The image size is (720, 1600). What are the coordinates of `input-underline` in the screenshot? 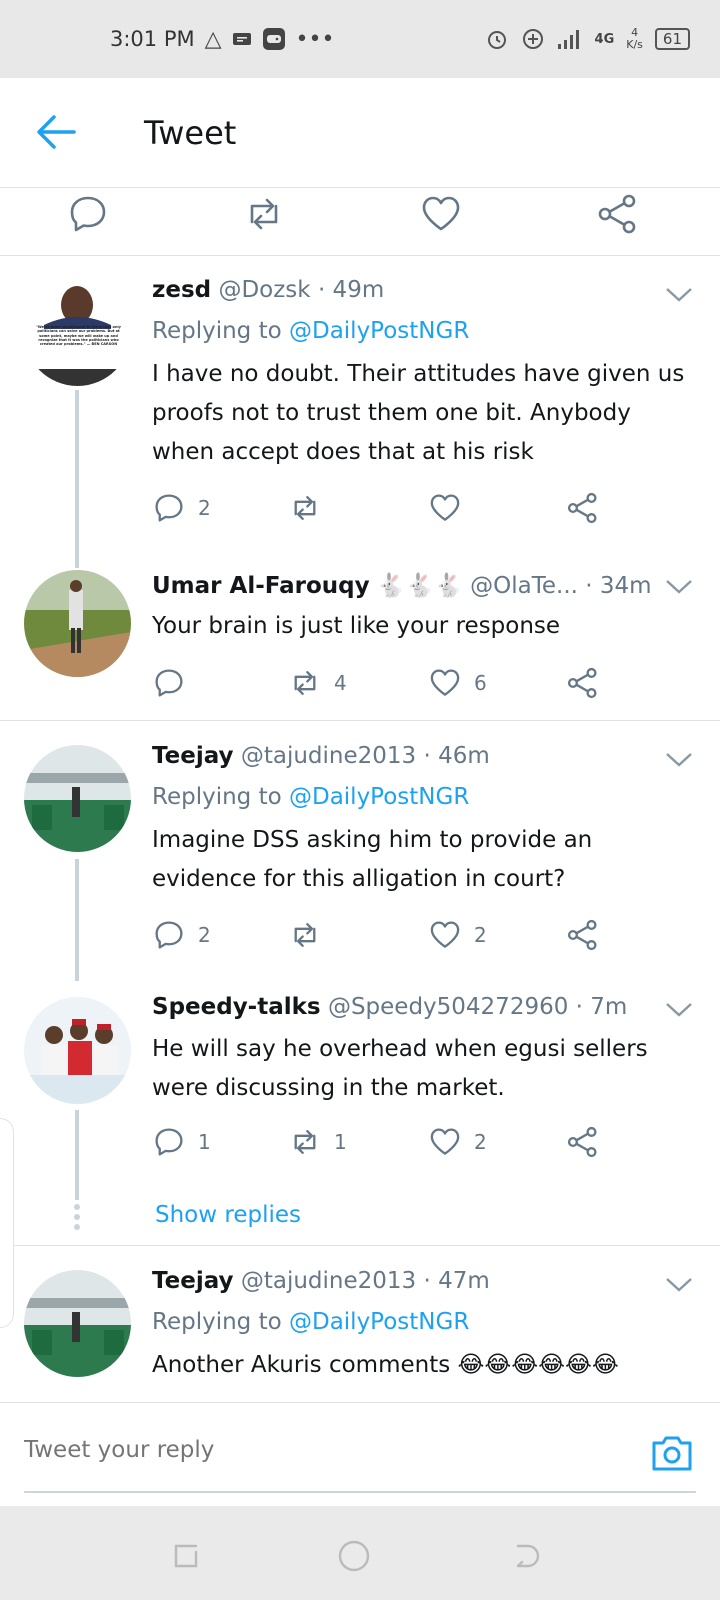 It's located at (360, 1492).